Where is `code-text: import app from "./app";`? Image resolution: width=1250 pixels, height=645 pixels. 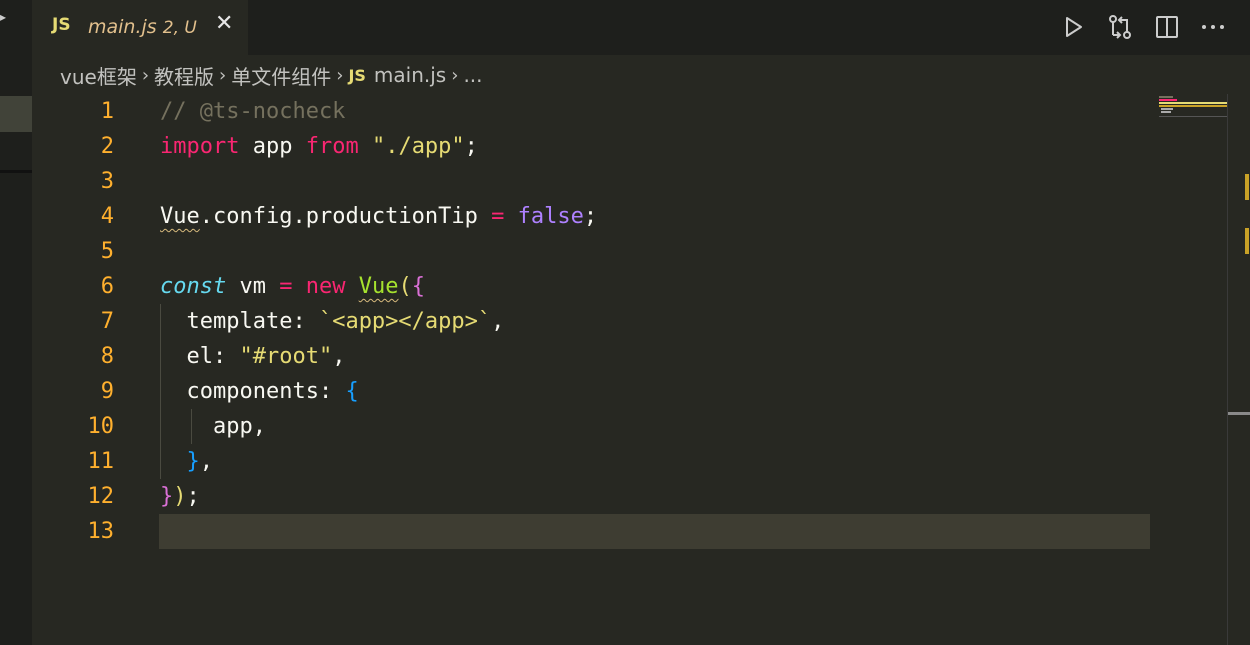 code-text: import app from "./app"; is located at coordinates (319, 146).